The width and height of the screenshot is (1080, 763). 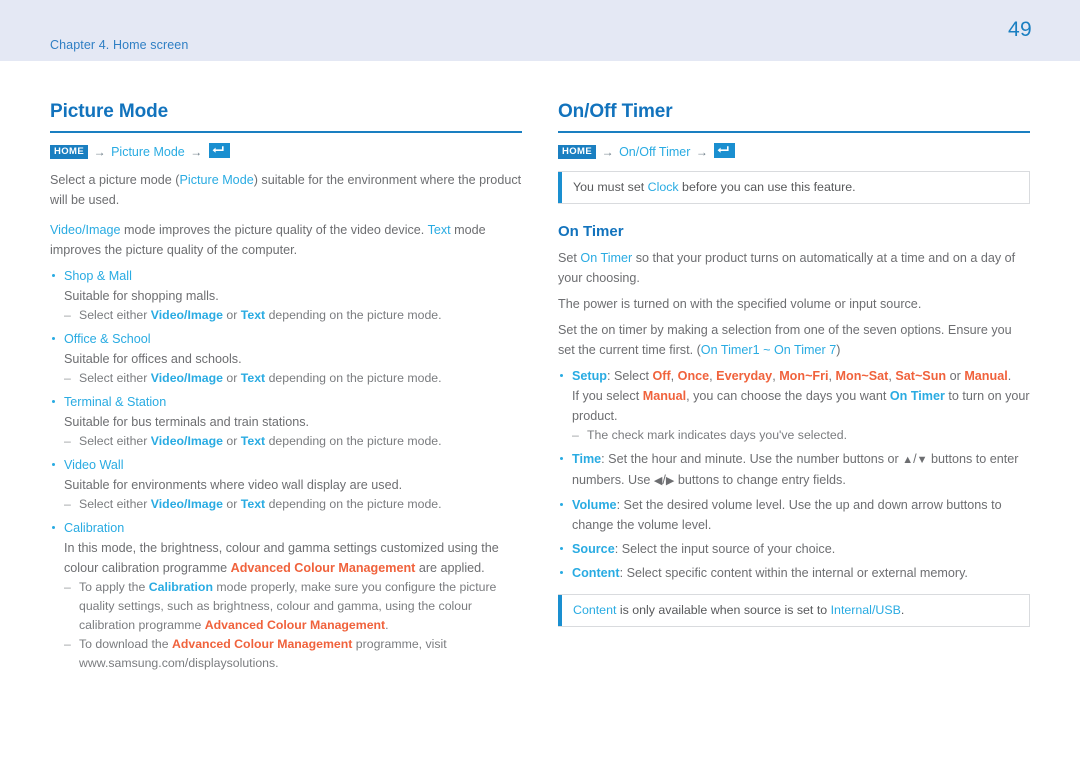 What do you see at coordinates (323, 568) in the screenshot?
I see `cal-acm-1: Advanced Colour Management` at bounding box center [323, 568].